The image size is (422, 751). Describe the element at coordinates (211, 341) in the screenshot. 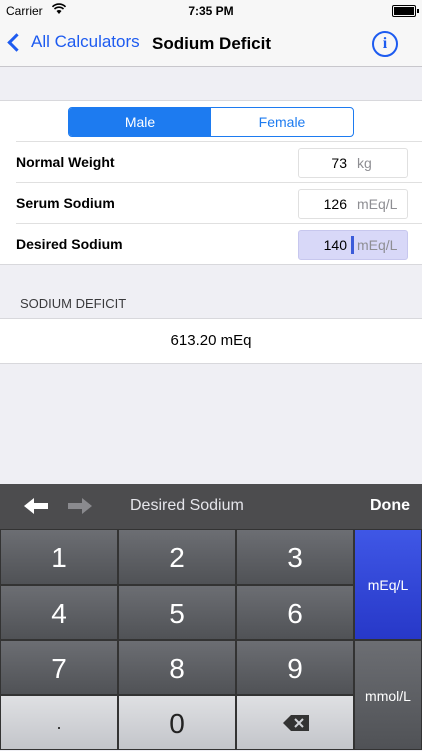

I see `result-value: 613.20 mEq` at that location.